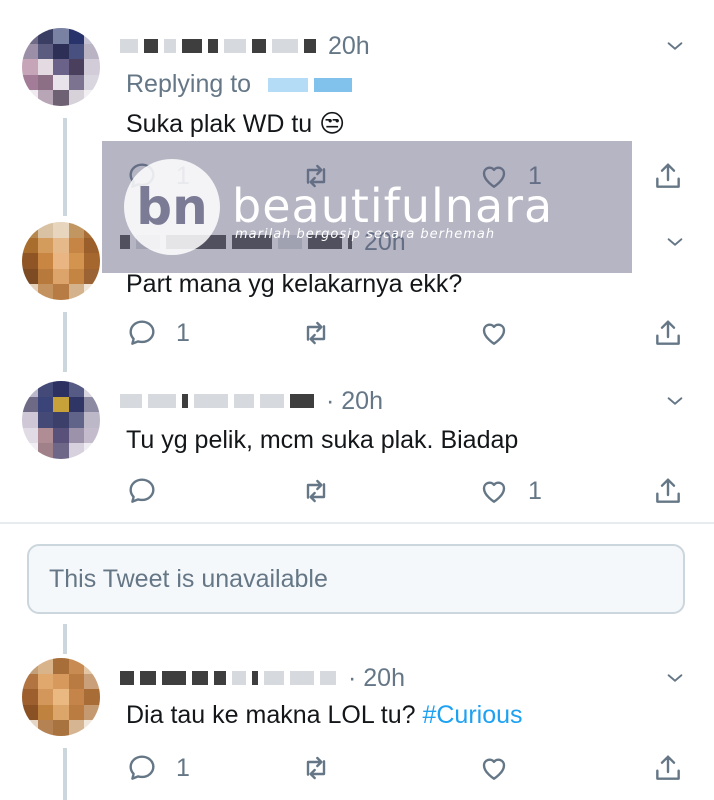 Image resolution: width=714 pixels, height=800 pixels. What do you see at coordinates (189, 84) in the screenshot?
I see `replying-to-label: Replying to` at bounding box center [189, 84].